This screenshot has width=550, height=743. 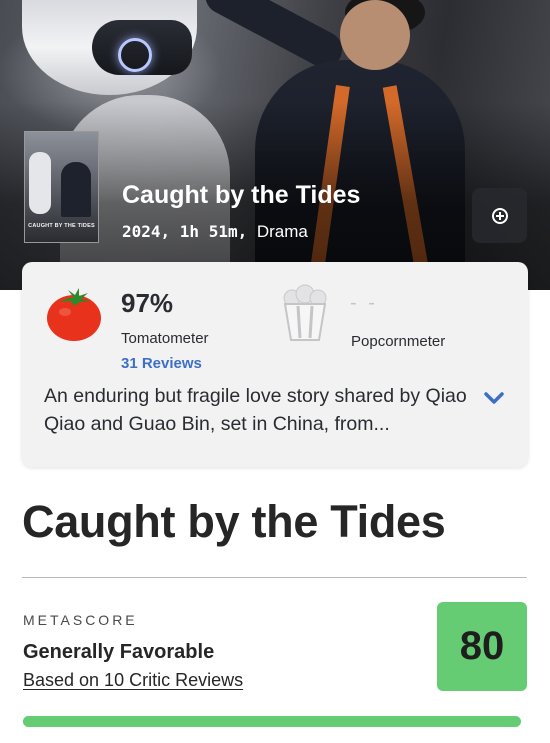 What do you see at coordinates (234, 521) in the screenshot?
I see `page-title: Caught by the Tides` at bounding box center [234, 521].